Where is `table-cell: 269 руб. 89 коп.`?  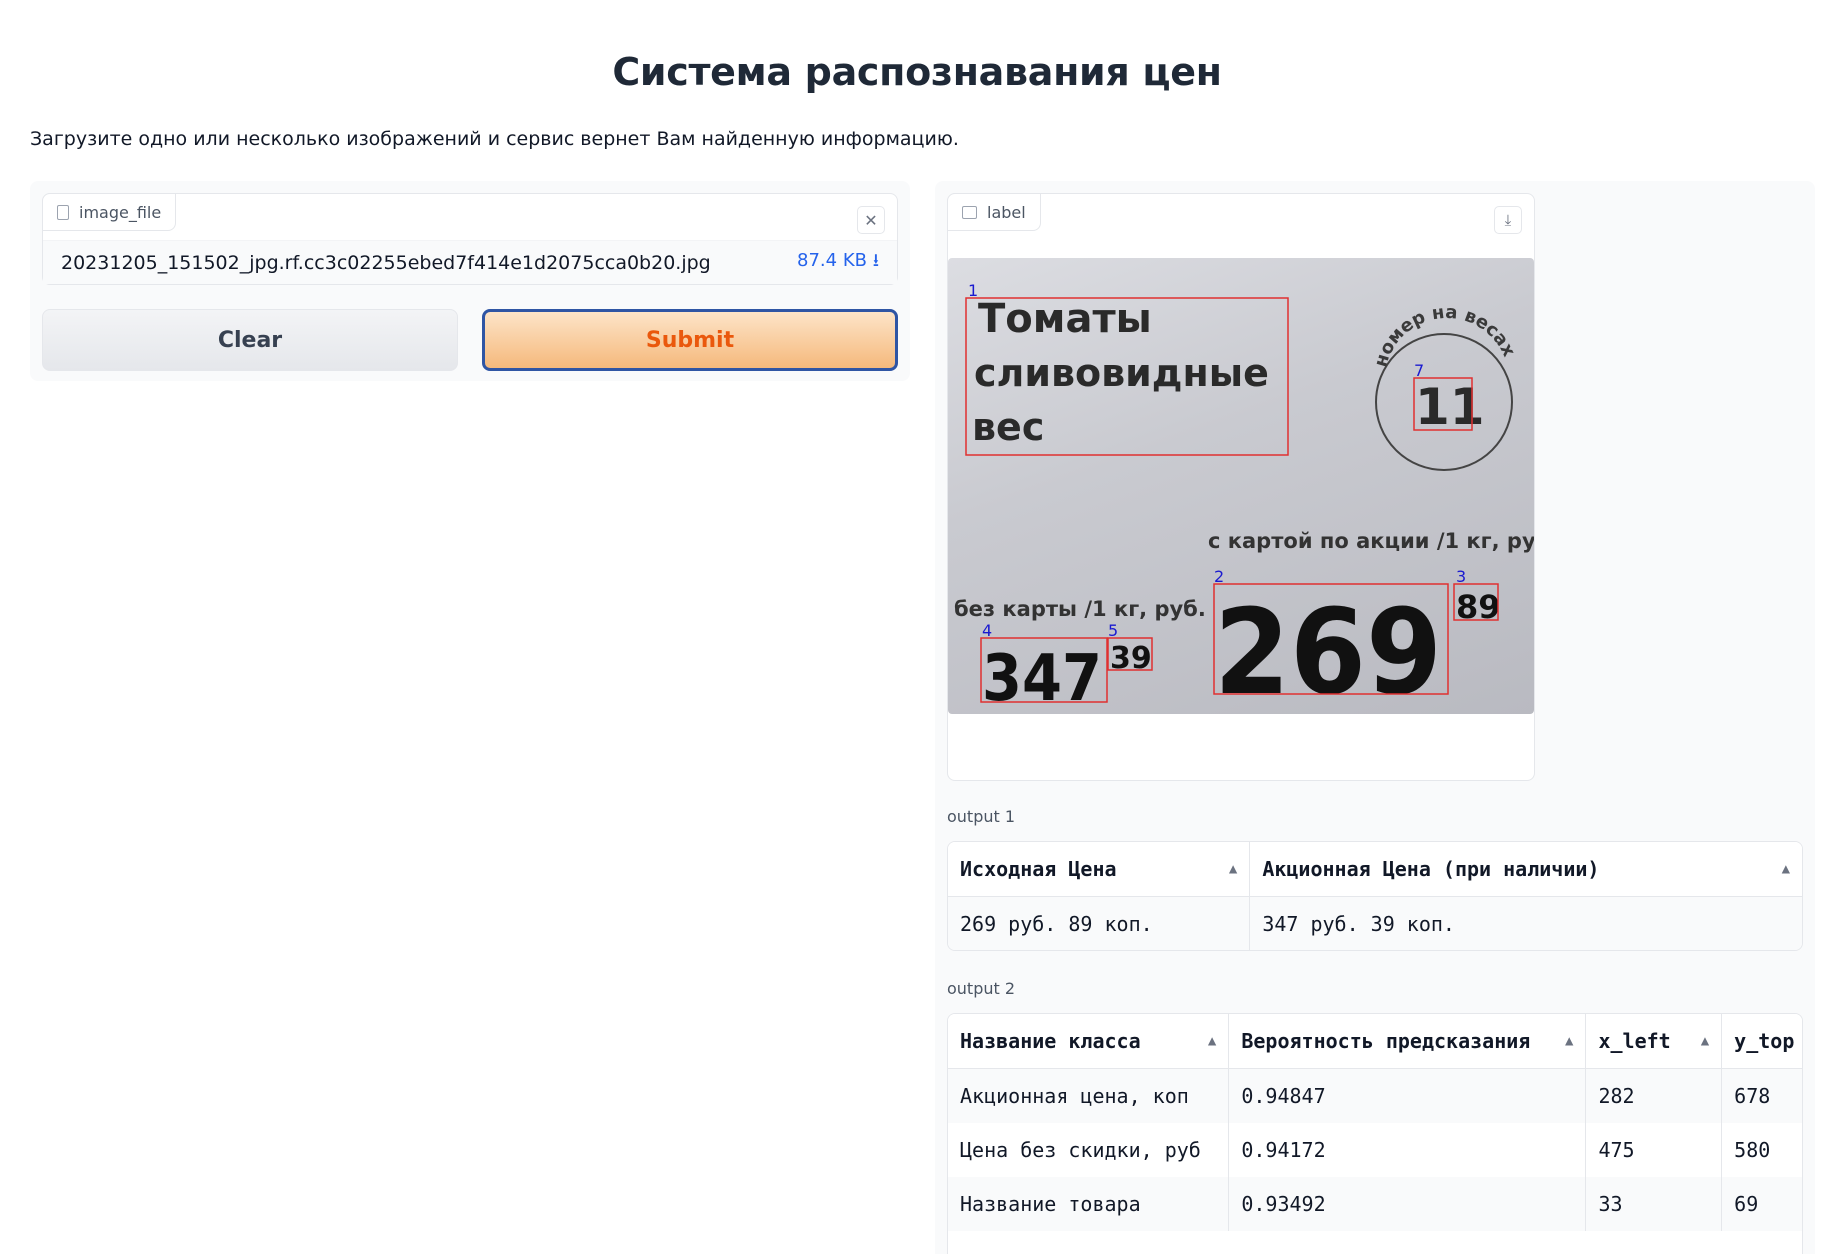
table-cell: 269 руб. 89 коп. is located at coordinates (1099, 923).